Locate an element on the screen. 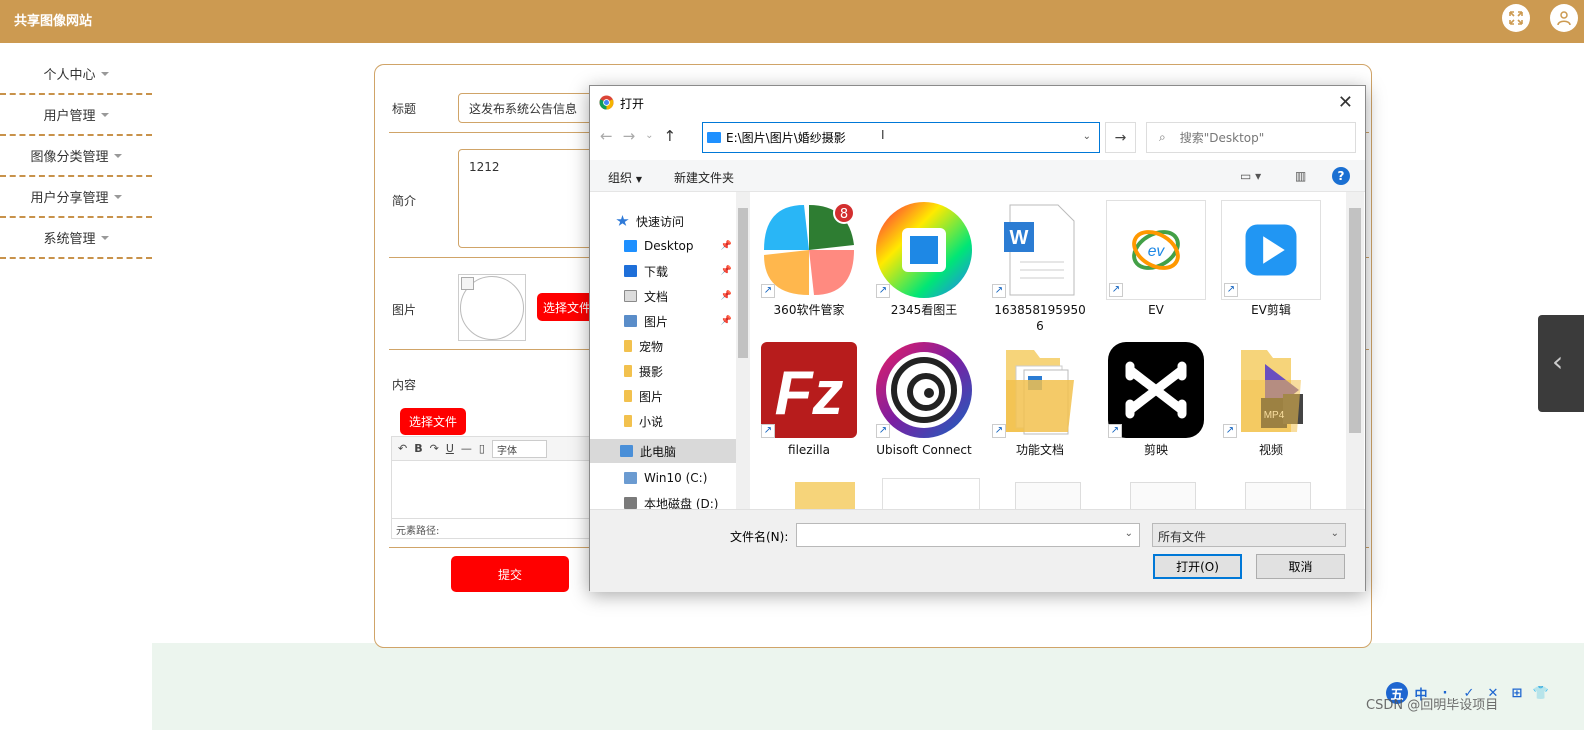 Image resolution: width=1584 pixels, height=730 pixels. nav-item-drive-d: 本地磁盘 (D:) is located at coordinates (663, 500).